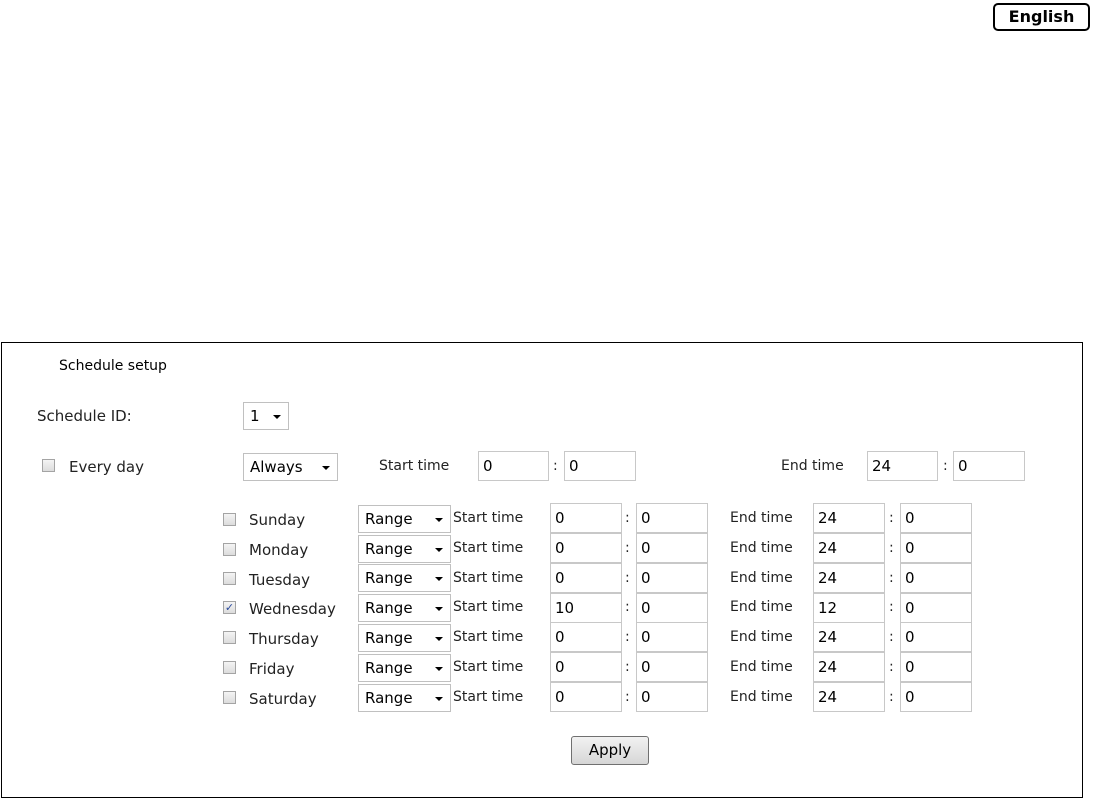 The image size is (1094, 799). I want to click on friday-start-minute-input: 0, so click(672, 667).